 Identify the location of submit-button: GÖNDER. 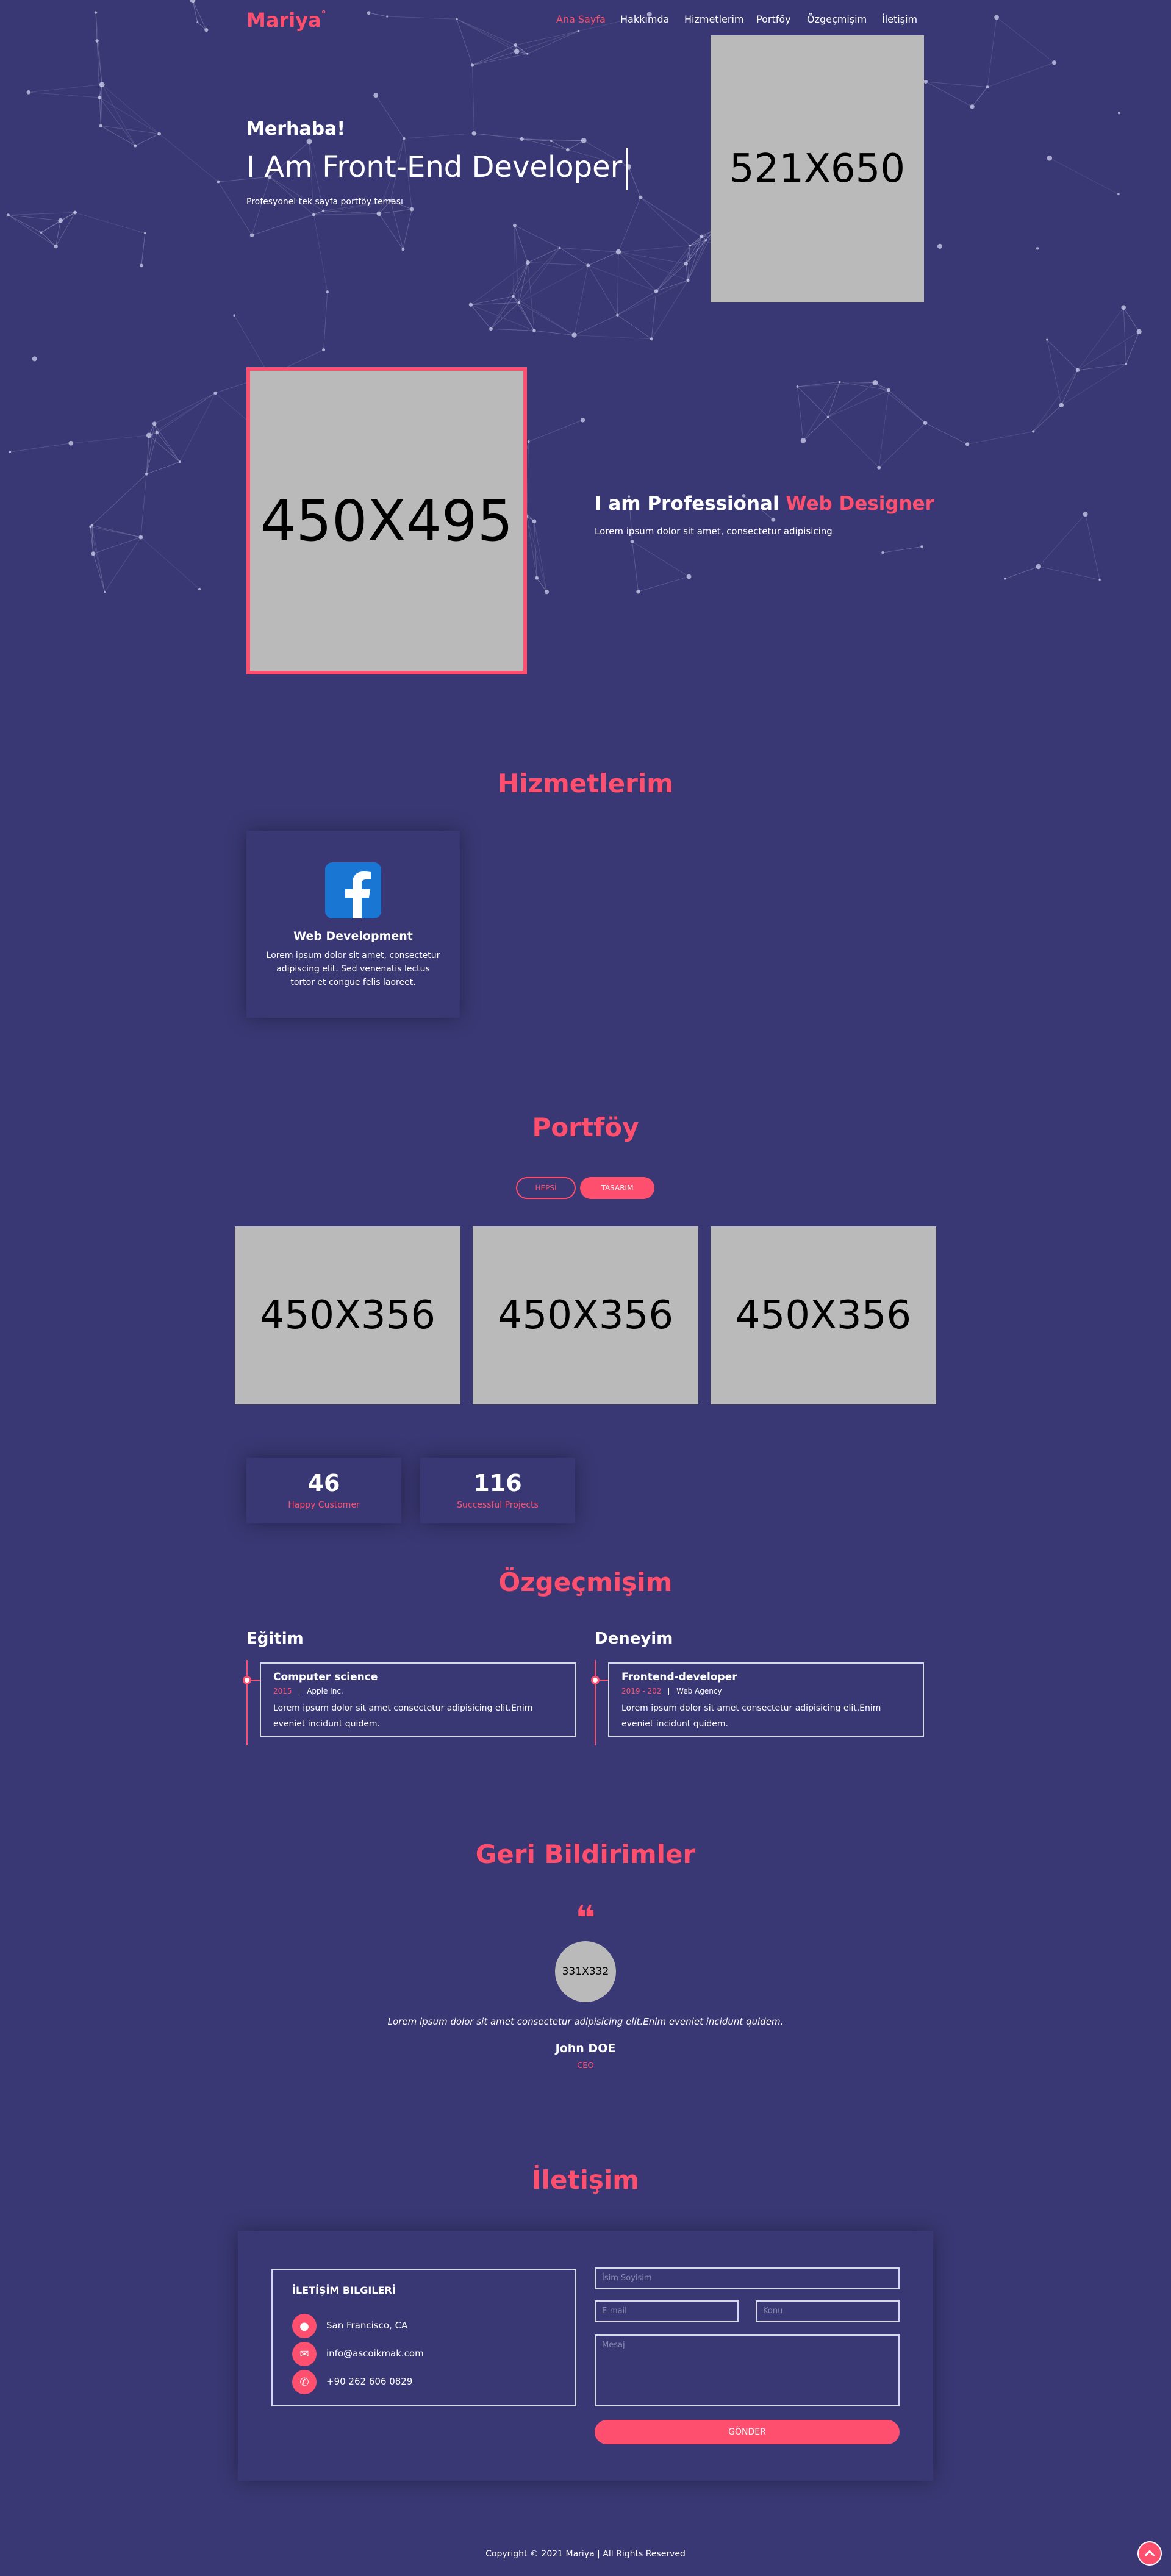
(747, 2432).